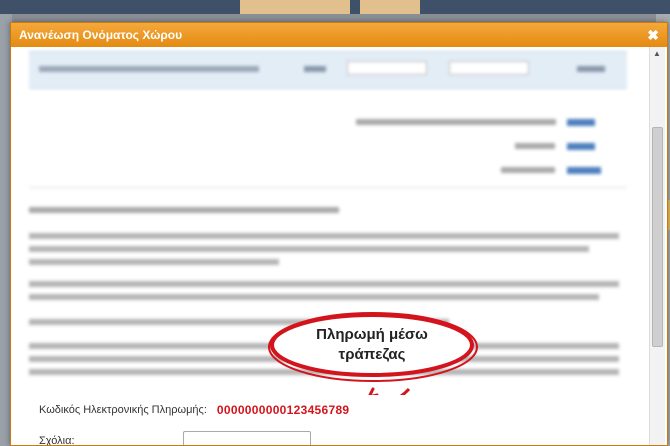 This screenshot has width=670, height=446. I want to click on vertical-scrollbar: ▲, so click(657, 246).